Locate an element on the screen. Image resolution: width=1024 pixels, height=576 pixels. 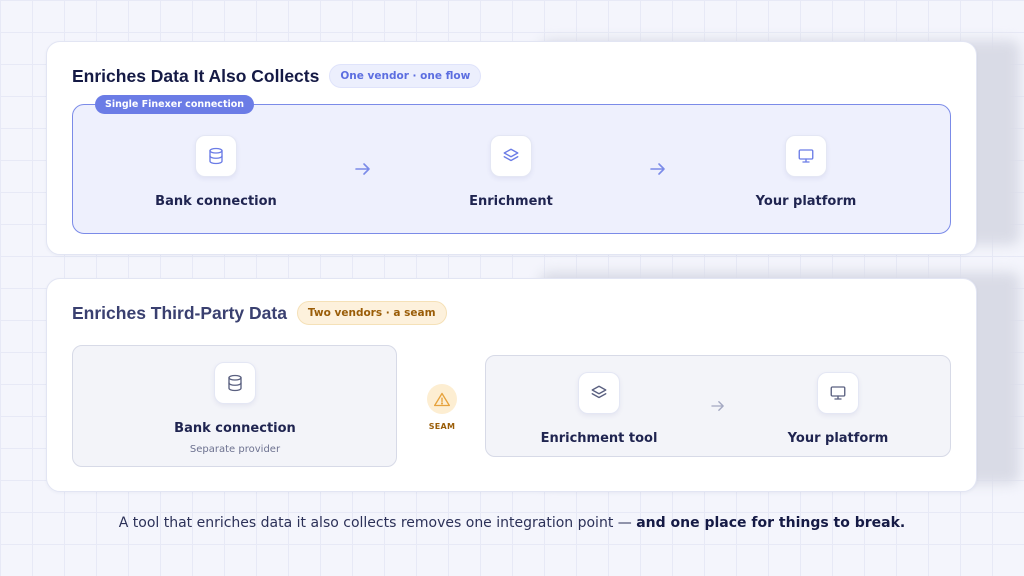
seam-label: SEAM is located at coordinates (442, 426).